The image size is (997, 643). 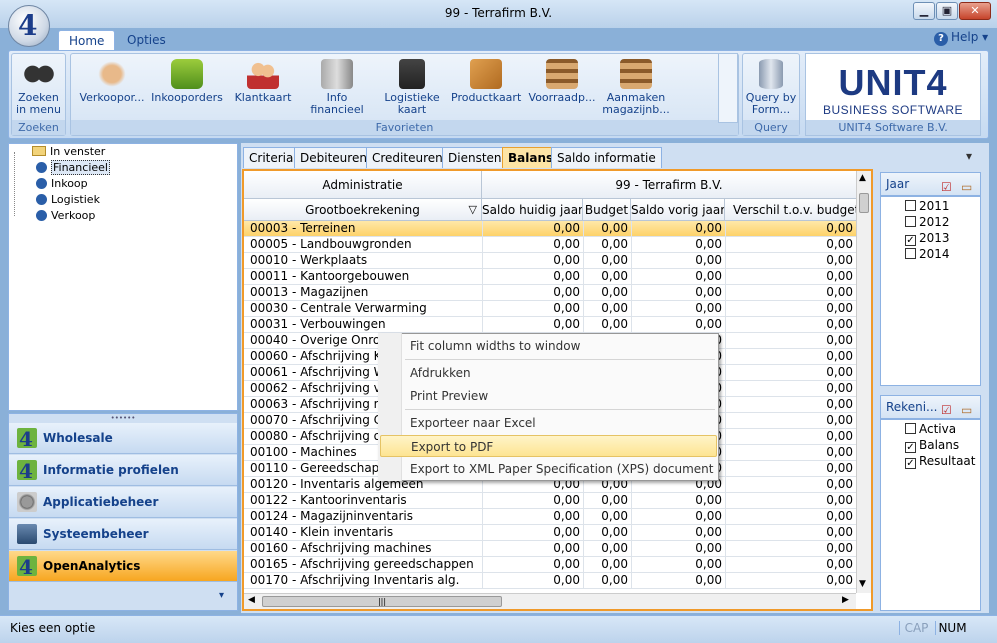 I want to click on panel-rekening-header: Rekeni... ☑ ▭, so click(x=930, y=407).